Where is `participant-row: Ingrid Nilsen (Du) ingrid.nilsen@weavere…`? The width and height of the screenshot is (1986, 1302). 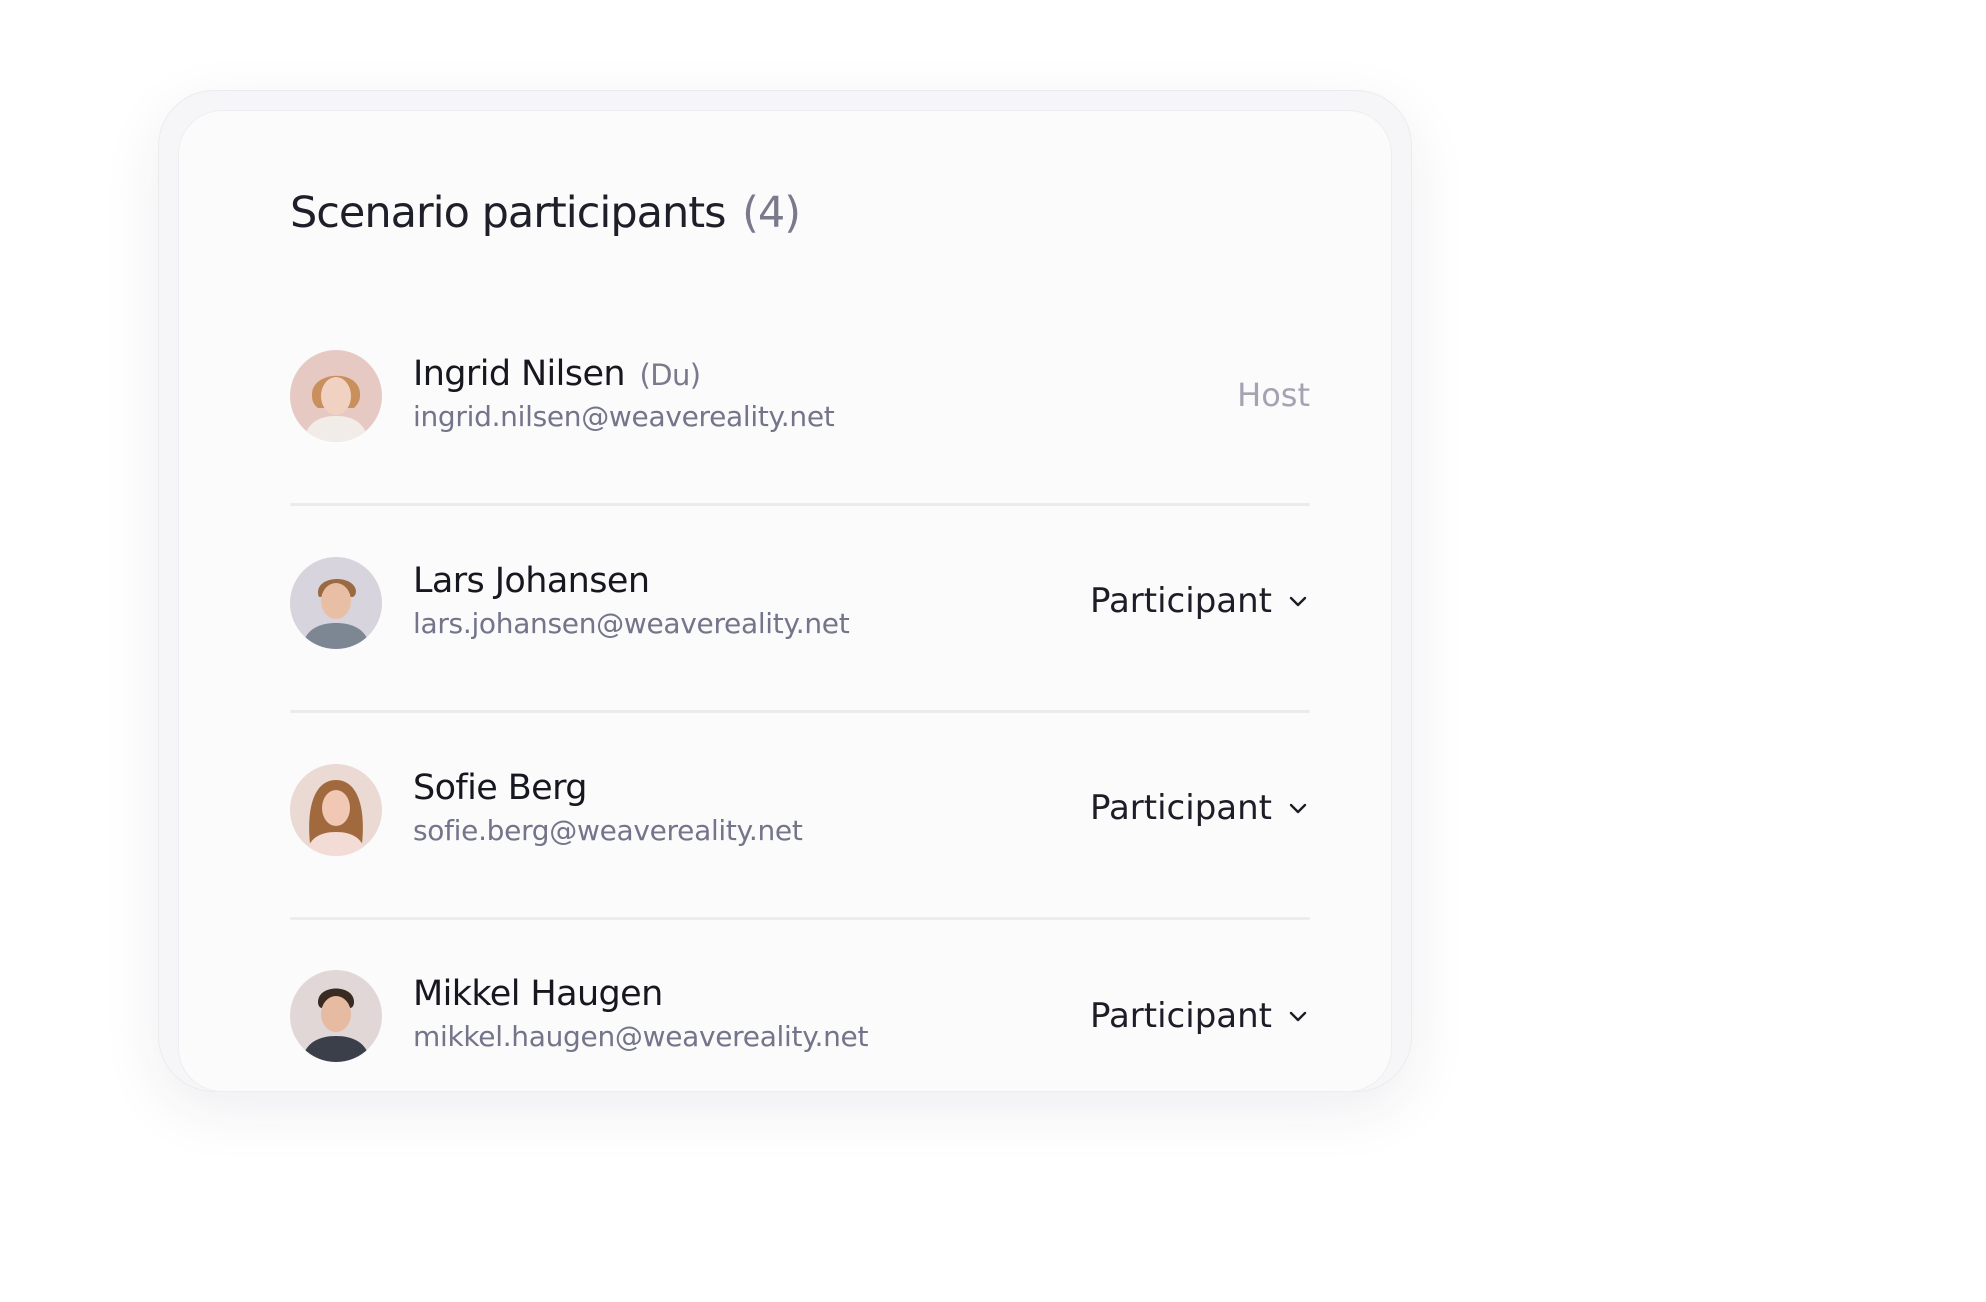 participant-row: Ingrid Nilsen (Du) ingrid.nilsen@weavere… is located at coordinates (800, 400).